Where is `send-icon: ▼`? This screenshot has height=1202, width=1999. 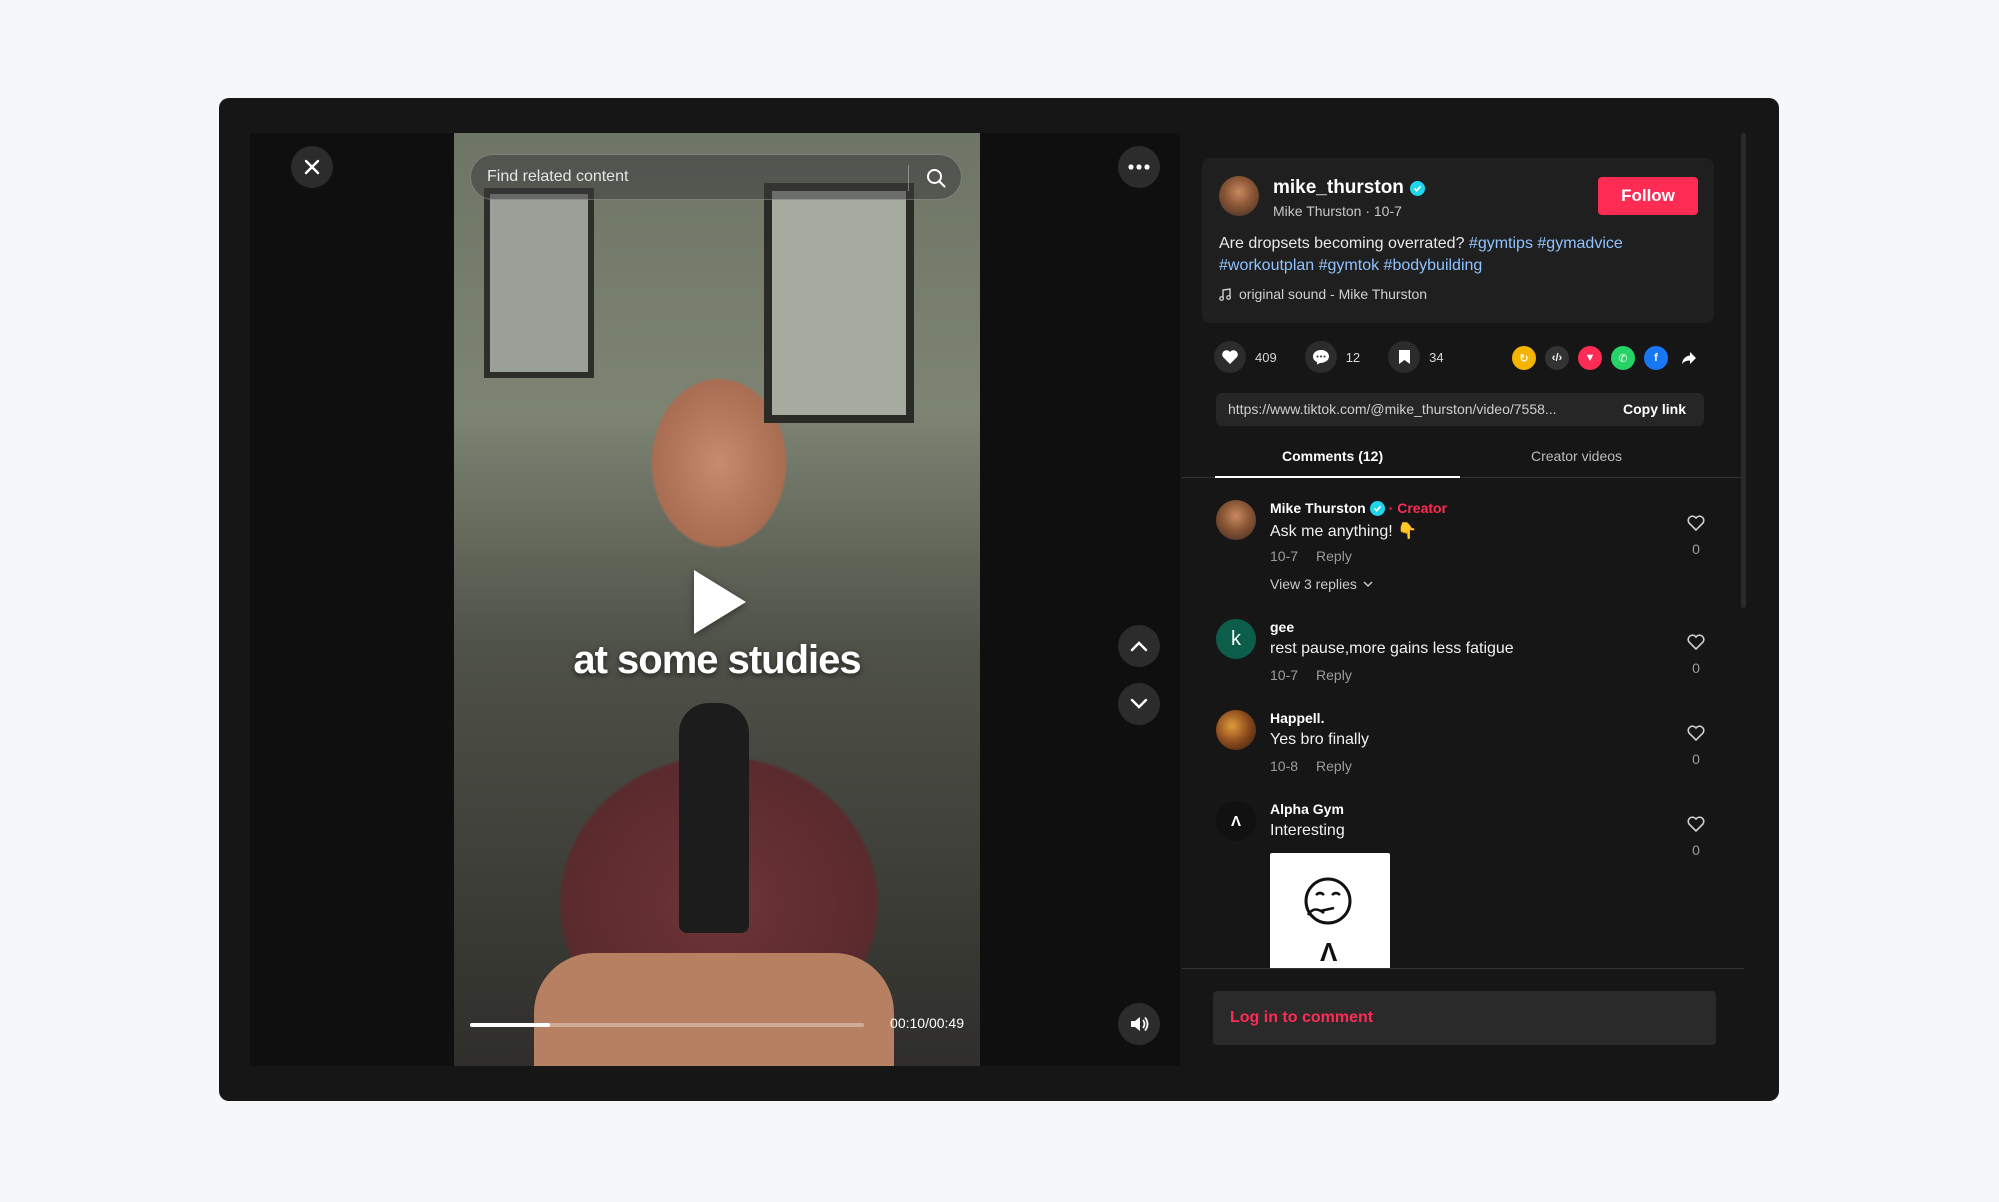 send-icon: ▼ is located at coordinates (1590, 358).